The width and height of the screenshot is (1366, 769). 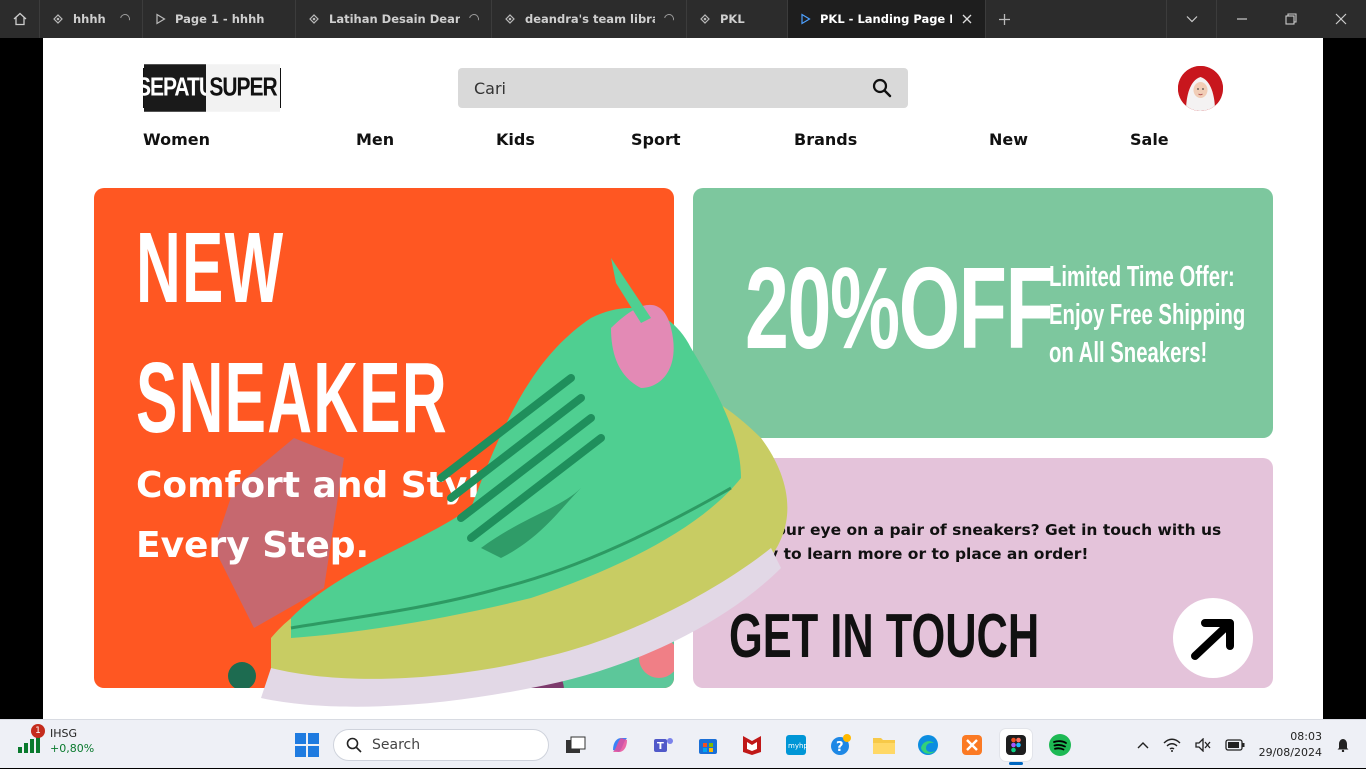 I want to click on svg-text: myhp, so click(x=797, y=746).